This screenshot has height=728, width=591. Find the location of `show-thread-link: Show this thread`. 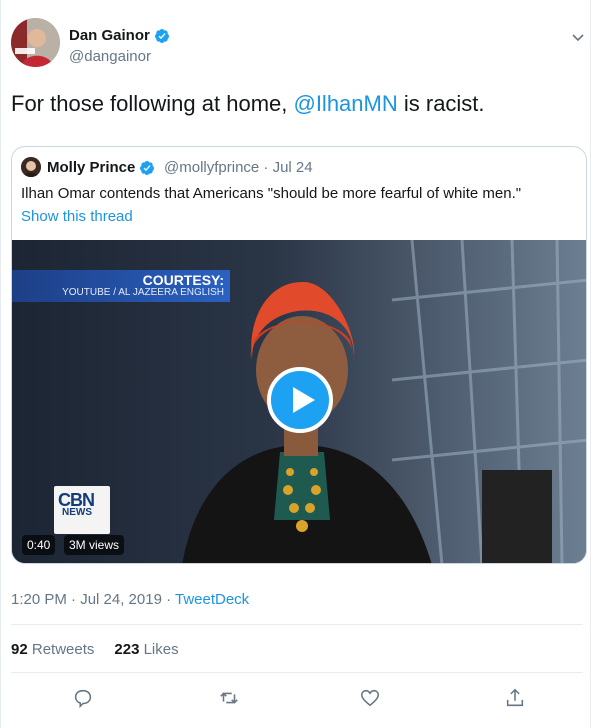

show-thread-link: Show this thread is located at coordinates (77, 216).